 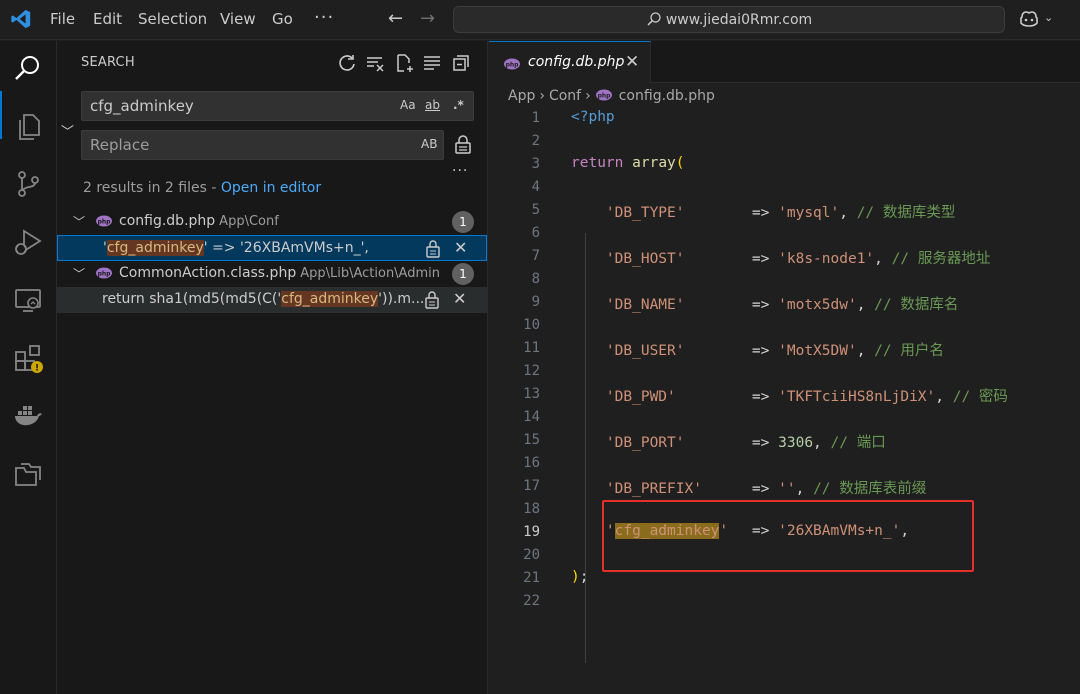 I want to click on code-line: 7 'DB_HOST' => 'k8s-node1', // 服务器地址, so click(x=784, y=256).